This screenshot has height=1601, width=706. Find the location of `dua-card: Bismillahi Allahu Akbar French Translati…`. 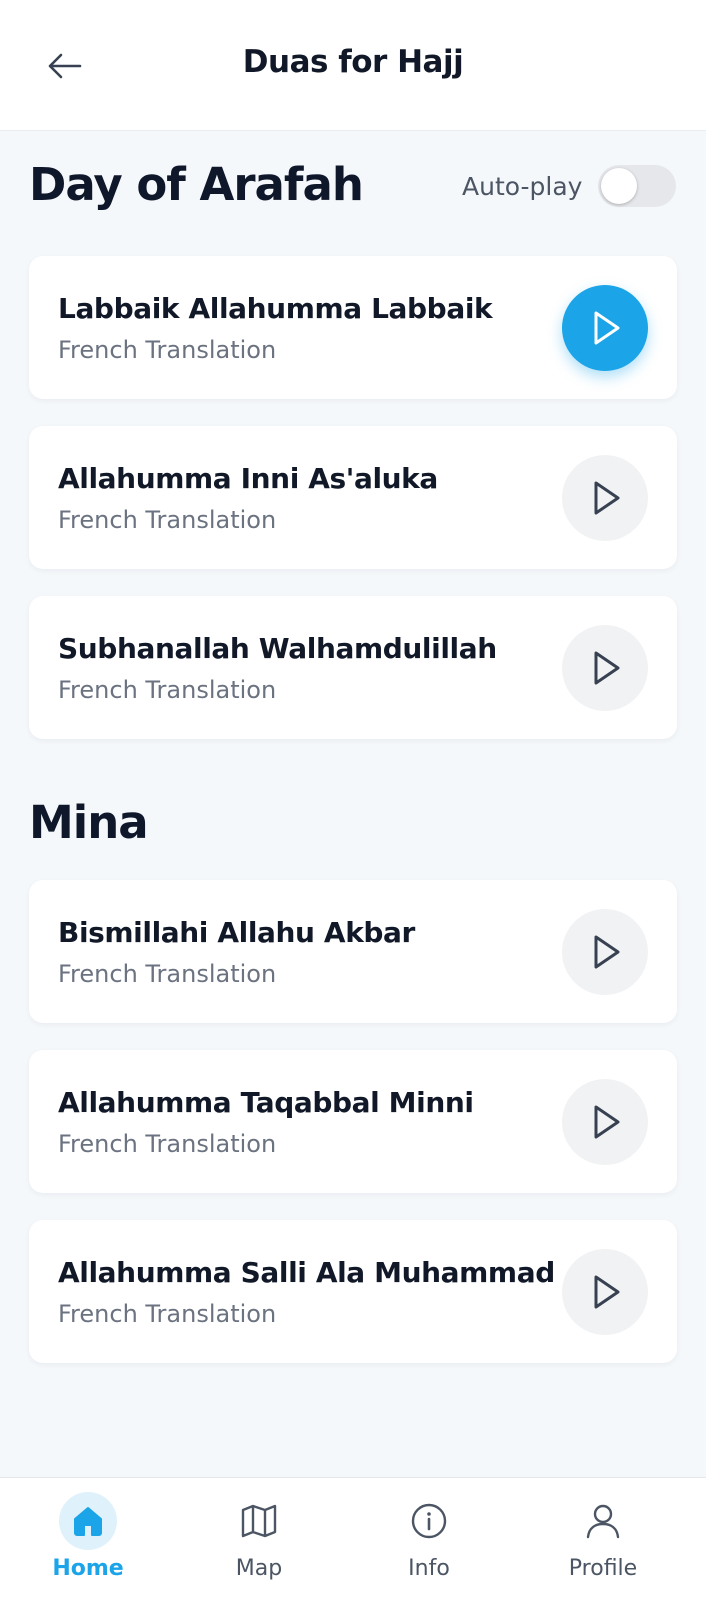

dua-card: Bismillahi Allahu Akbar French Translati… is located at coordinates (353, 951).